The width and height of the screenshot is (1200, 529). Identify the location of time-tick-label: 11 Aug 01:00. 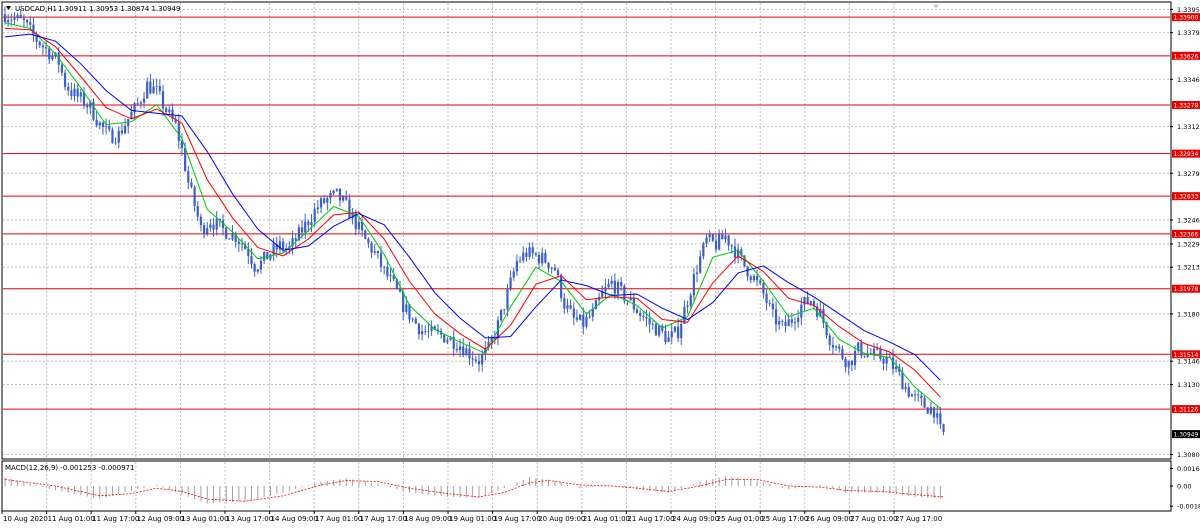
(71, 519).